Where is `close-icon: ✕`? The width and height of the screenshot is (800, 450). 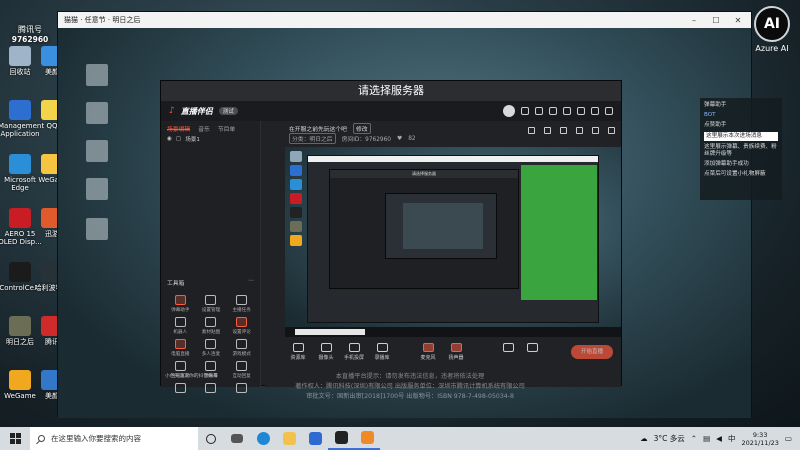 close-icon: ✕ is located at coordinates (738, 20).